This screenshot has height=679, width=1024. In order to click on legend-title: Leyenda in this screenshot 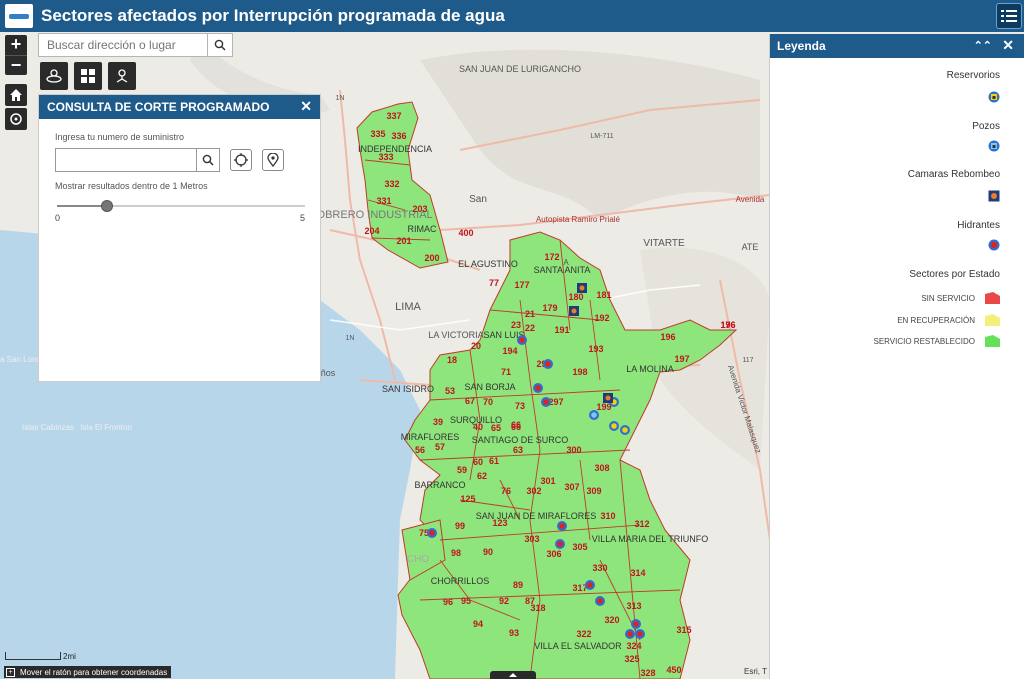, I will do `click(801, 46)`.